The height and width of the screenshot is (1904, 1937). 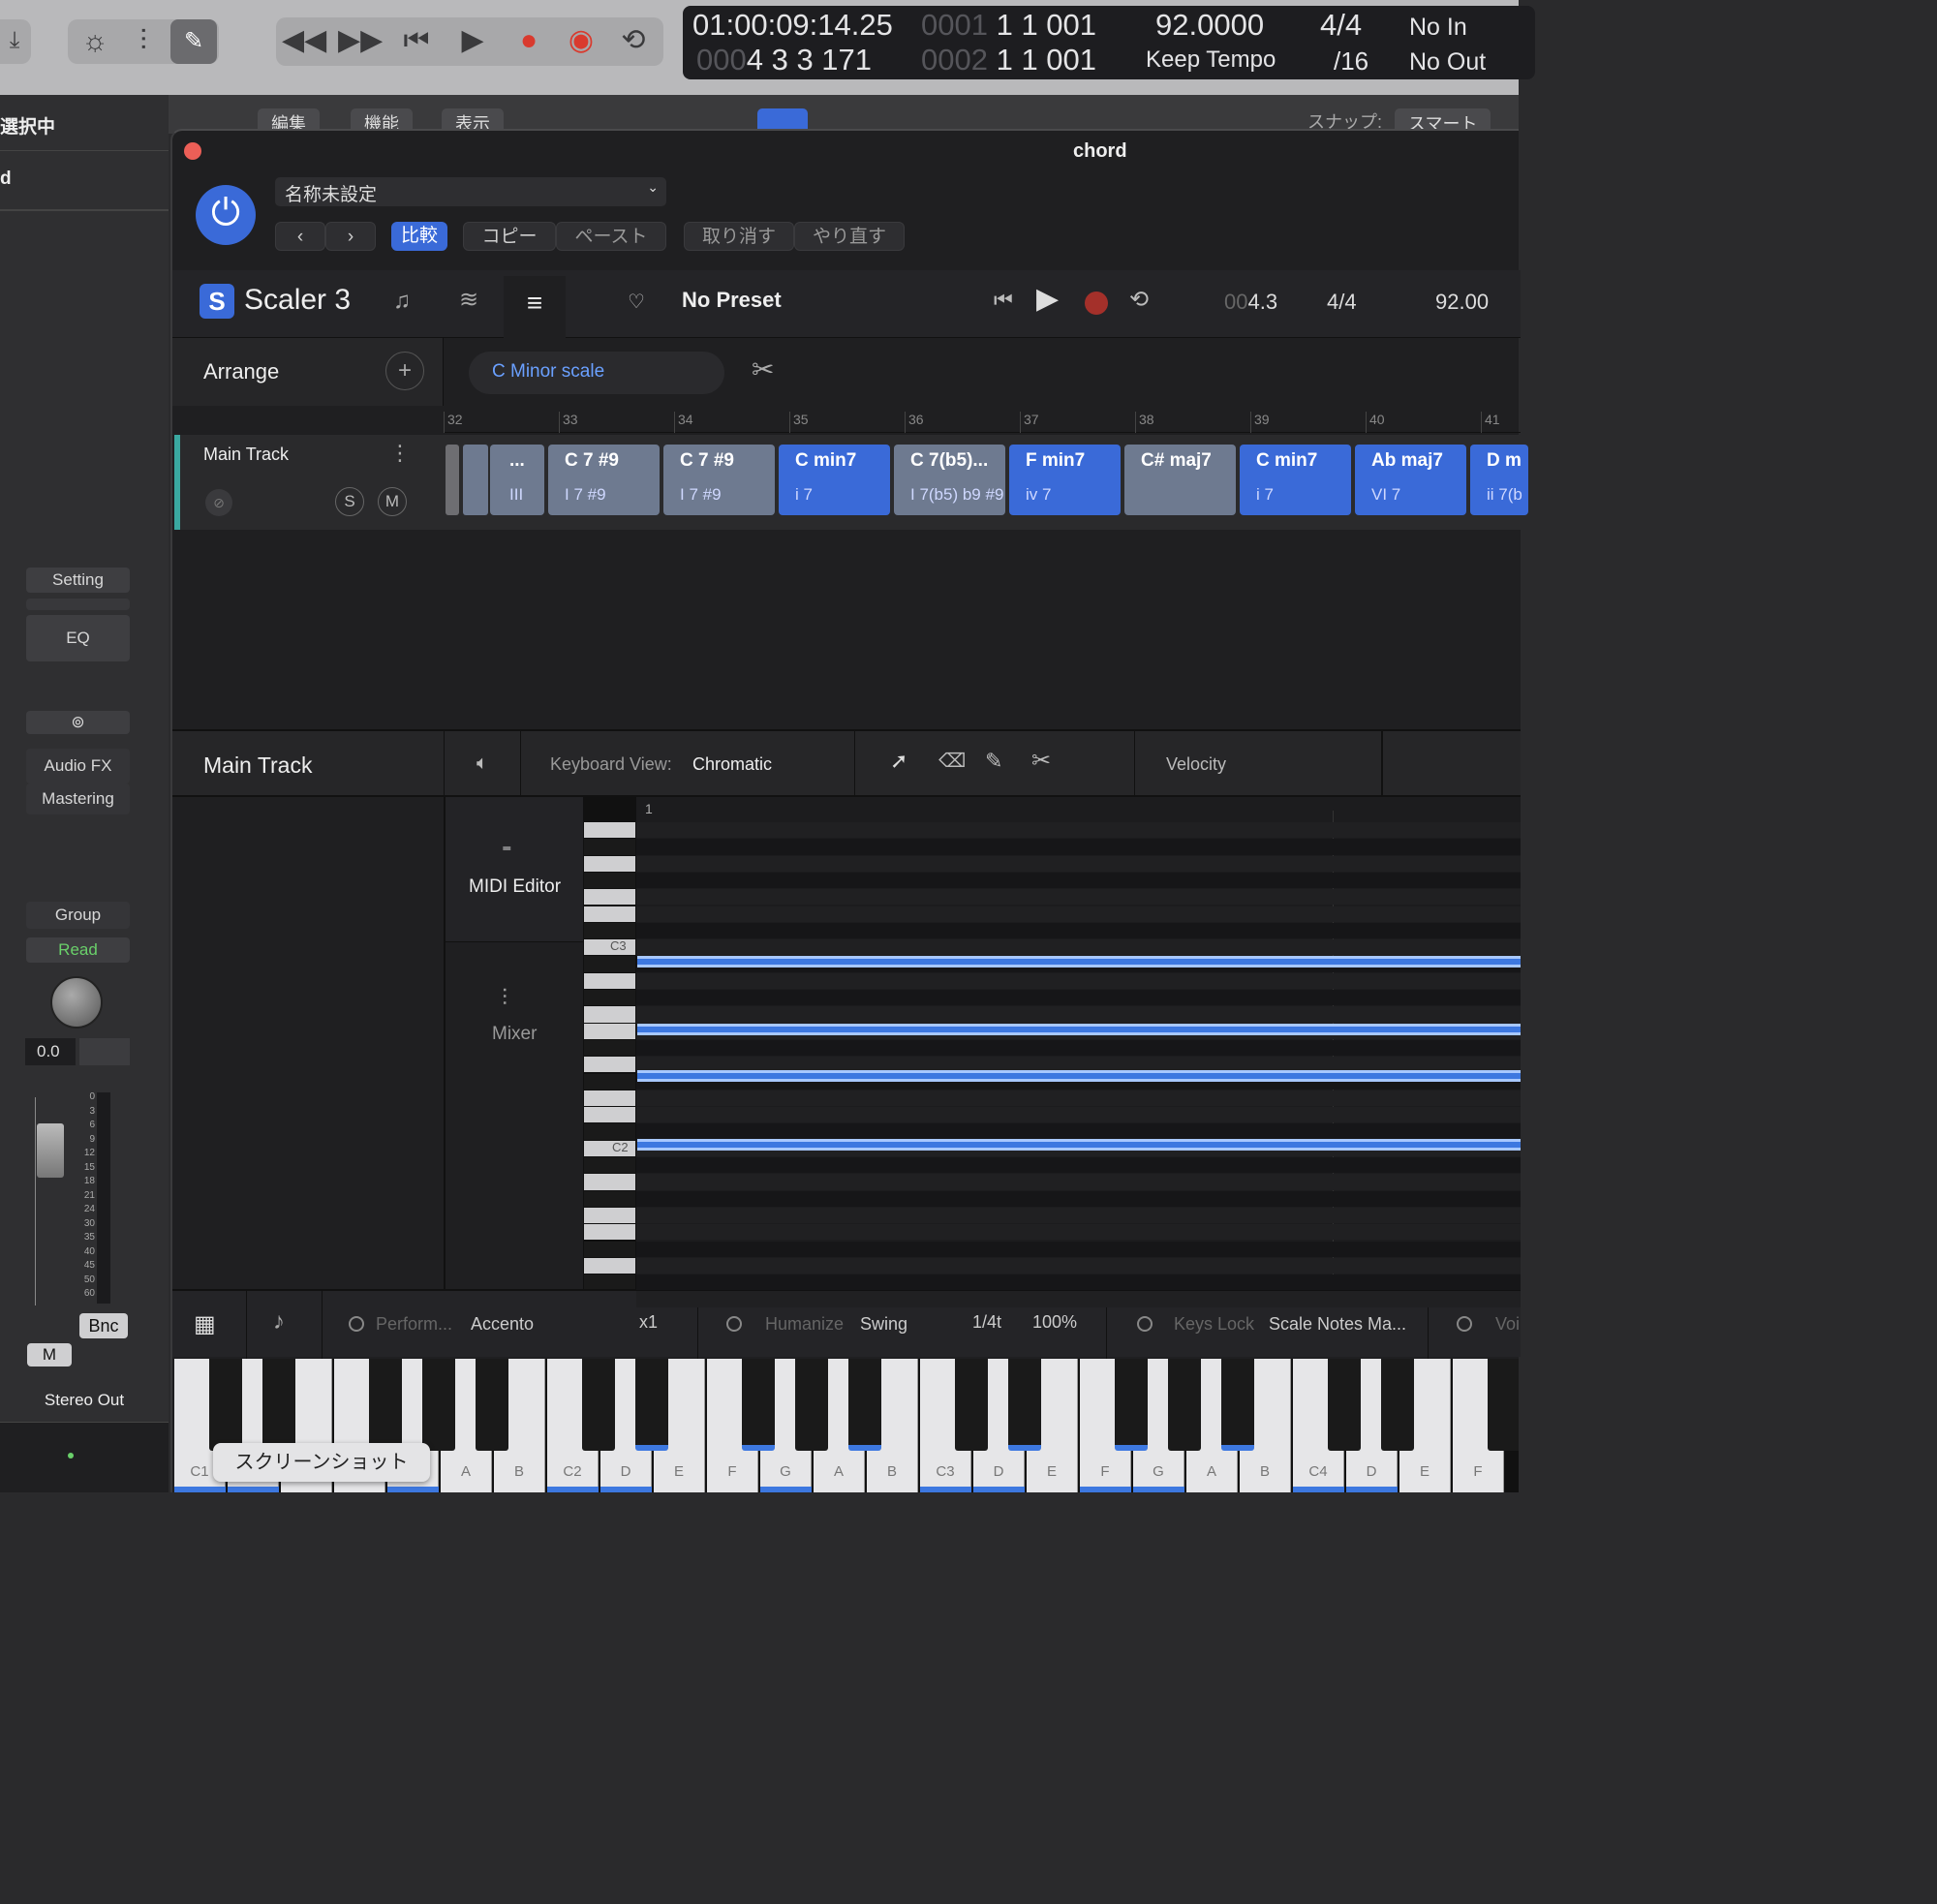 I want to click on compare-button: 比較, so click(x=419, y=236).